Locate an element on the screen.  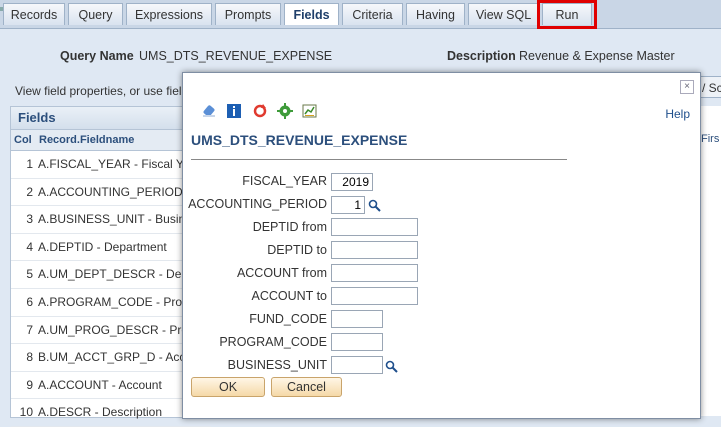
row-number: 8 is located at coordinates (29, 357).